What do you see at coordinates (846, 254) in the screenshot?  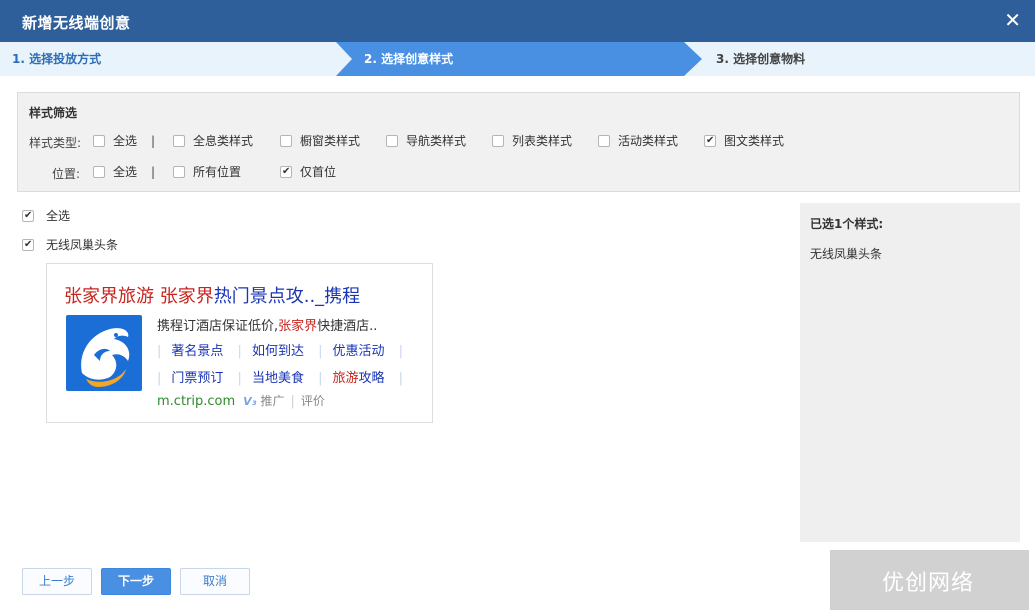 I see `selected-style-item: 无线凤巢头条` at bounding box center [846, 254].